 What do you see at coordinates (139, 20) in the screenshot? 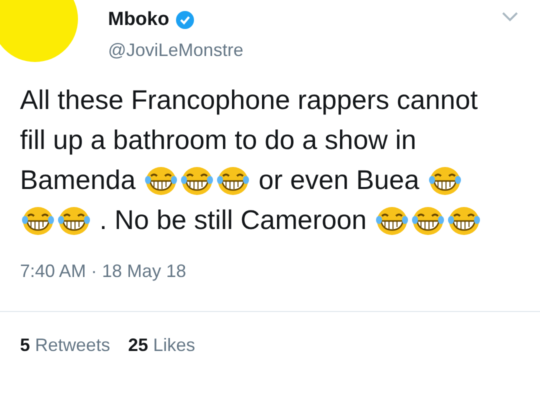
I see `author-name: Mboko` at bounding box center [139, 20].